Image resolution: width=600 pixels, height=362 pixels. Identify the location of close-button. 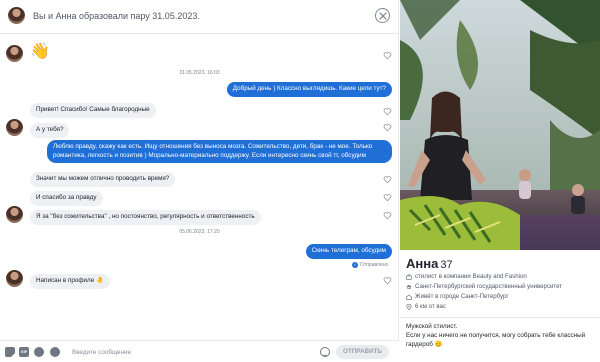
(382, 15).